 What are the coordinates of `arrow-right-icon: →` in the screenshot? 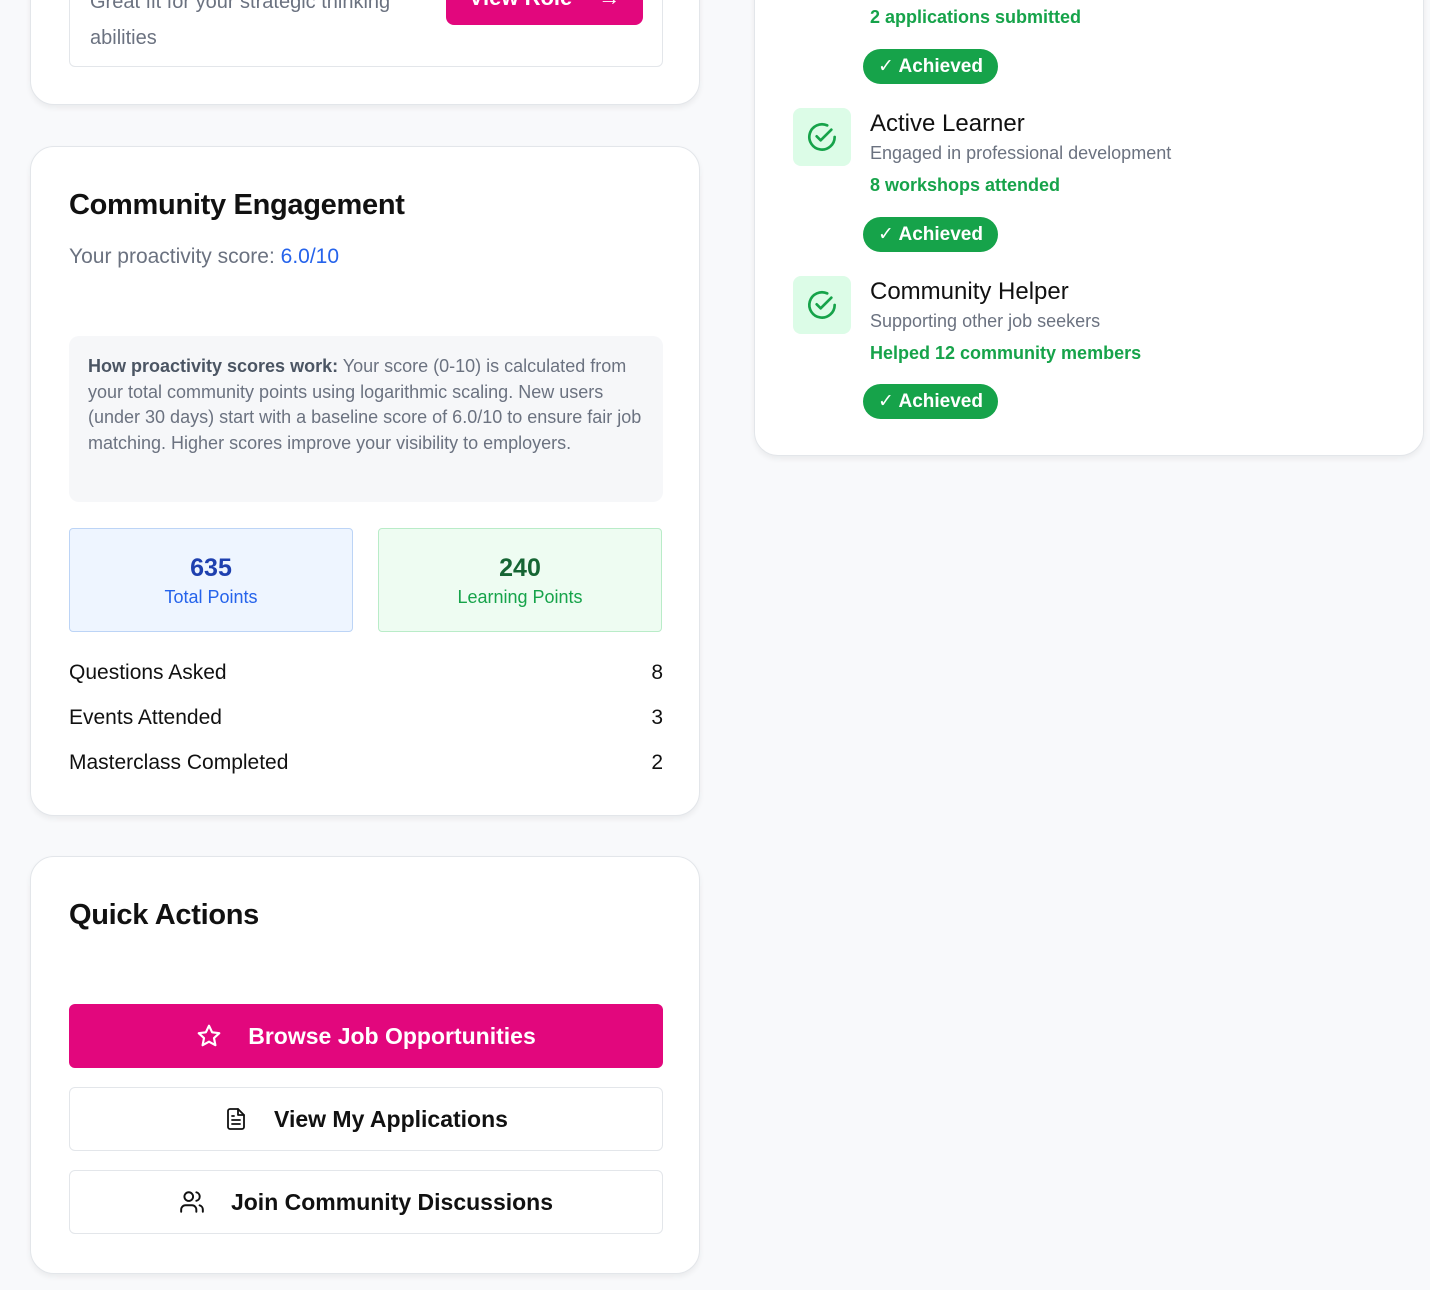 It's located at (609, 5).